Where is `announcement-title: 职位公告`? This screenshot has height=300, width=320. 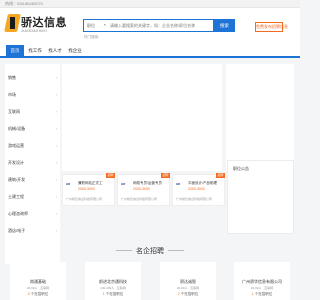
announcement-title: 职位公告 is located at coordinates (241, 168).